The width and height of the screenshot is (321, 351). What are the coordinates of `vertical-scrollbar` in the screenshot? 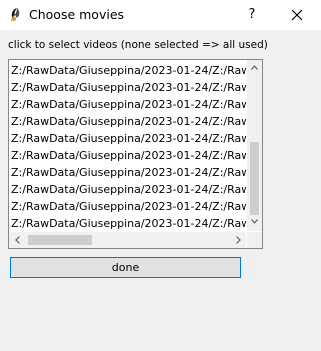 It's located at (254, 145).